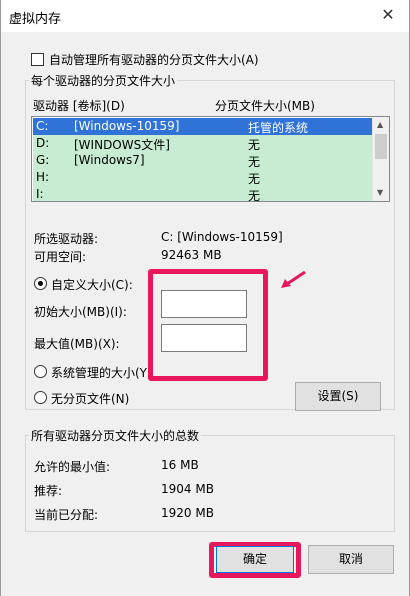  What do you see at coordinates (79, 106) in the screenshot?
I see `column-header-drive: 驱动器 [卷标](D)` at bounding box center [79, 106].